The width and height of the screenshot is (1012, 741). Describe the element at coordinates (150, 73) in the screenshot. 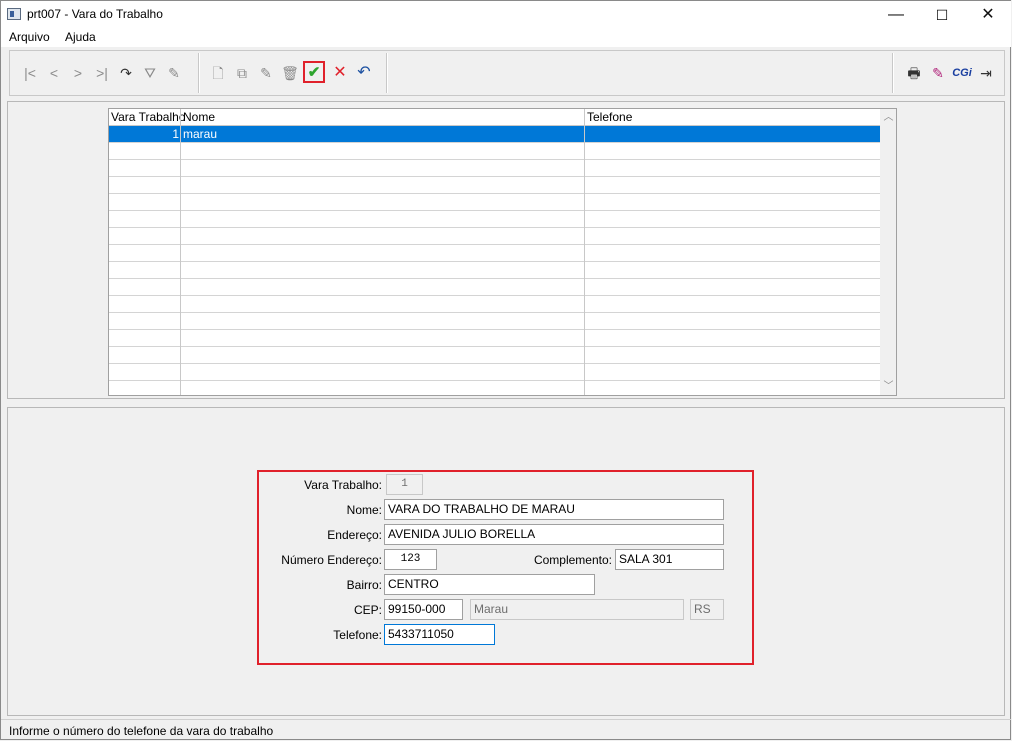

I see `filter-icon: ⛛` at that location.